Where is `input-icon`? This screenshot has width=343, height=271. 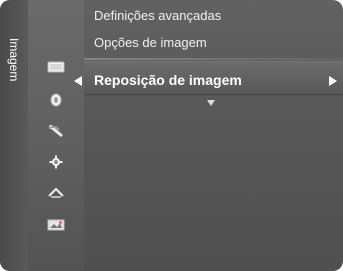
input-icon is located at coordinates (56, 193).